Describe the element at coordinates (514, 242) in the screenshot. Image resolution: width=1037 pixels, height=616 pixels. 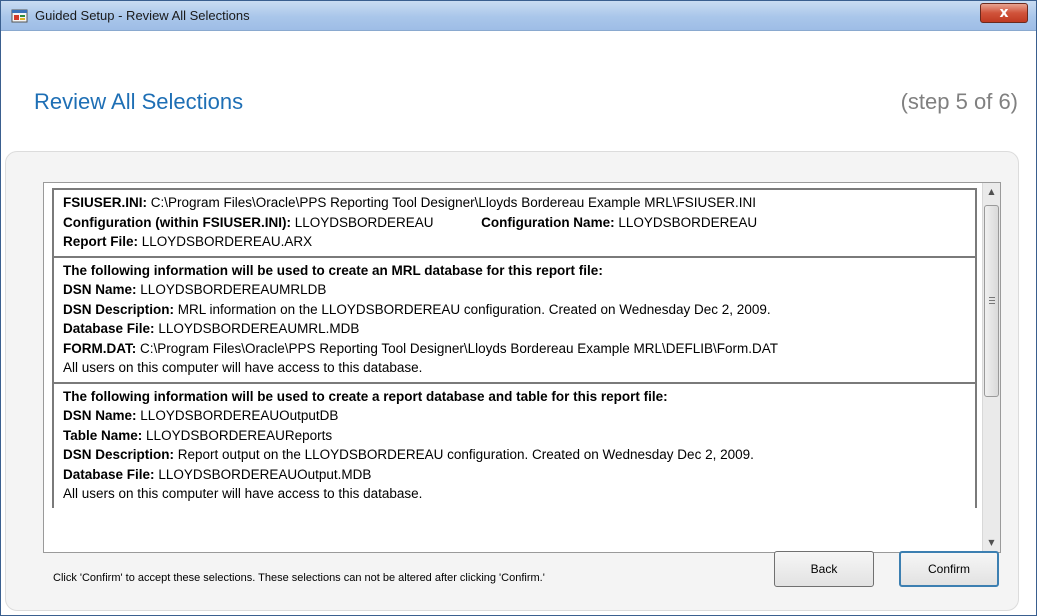
I see `report-file-row: Report File: LLOYDSBORDEREAU.ARX` at that location.